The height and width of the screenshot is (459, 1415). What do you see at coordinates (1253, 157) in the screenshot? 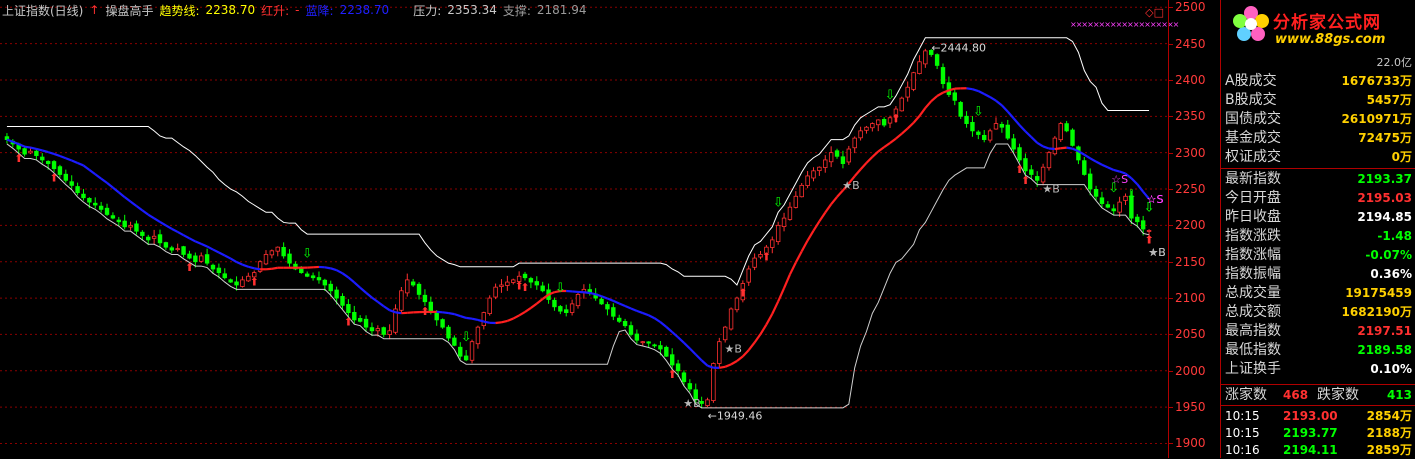
I see `quote-row-label: 权证成交` at bounding box center [1253, 157].